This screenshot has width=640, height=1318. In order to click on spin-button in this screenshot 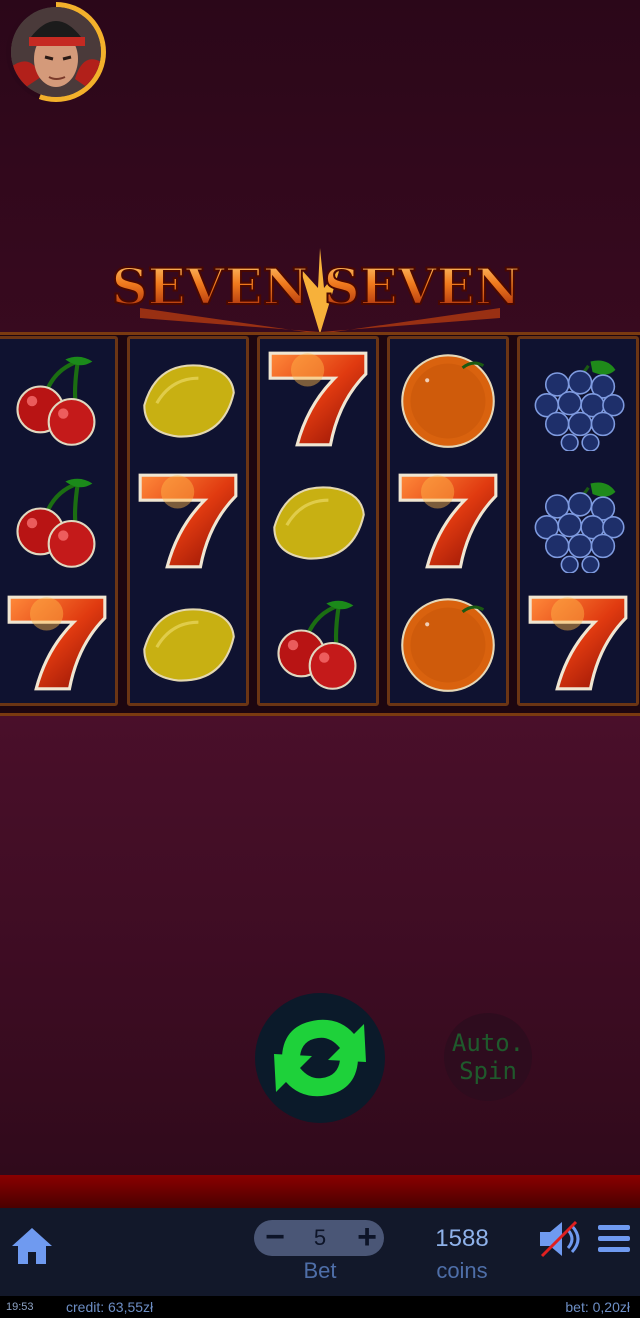, I will do `click(320, 1058)`.